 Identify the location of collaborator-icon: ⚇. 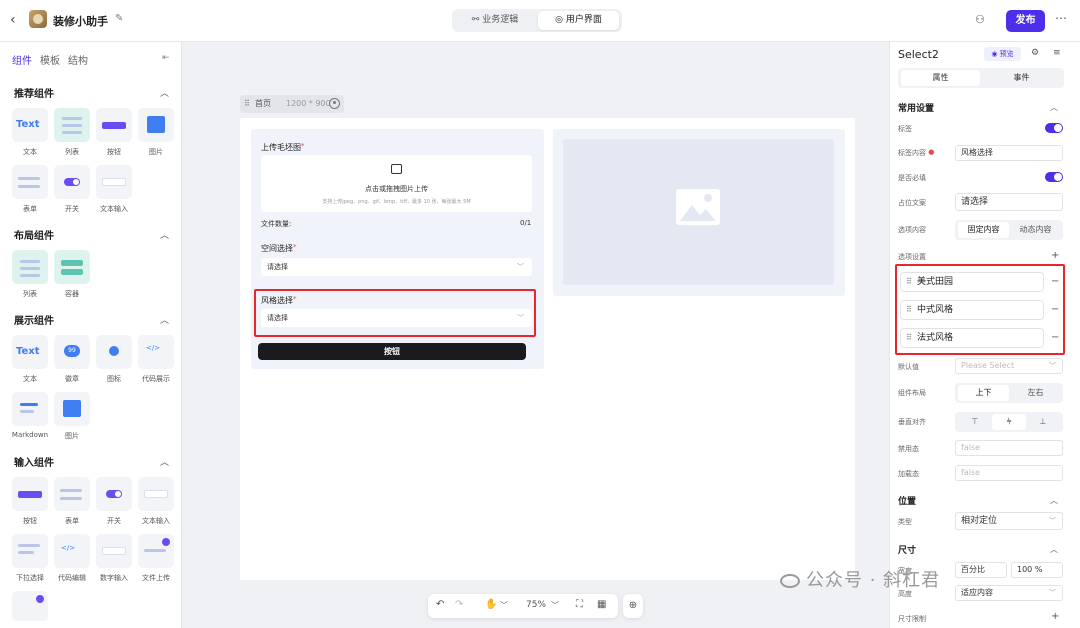
(980, 19).